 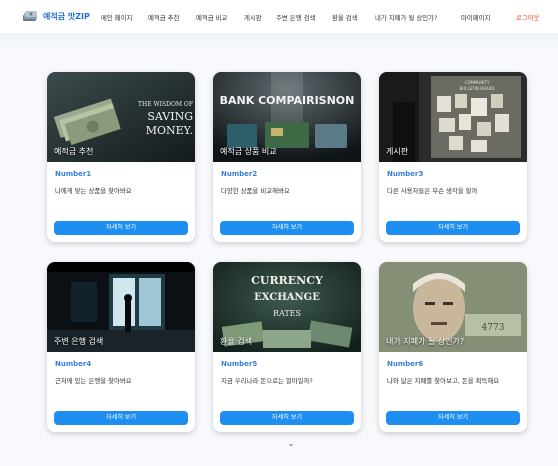 What do you see at coordinates (453, 307) in the screenshot?
I see `card-image: 4773 내가 지폐가 될 상인가?` at bounding box center [453, 307].